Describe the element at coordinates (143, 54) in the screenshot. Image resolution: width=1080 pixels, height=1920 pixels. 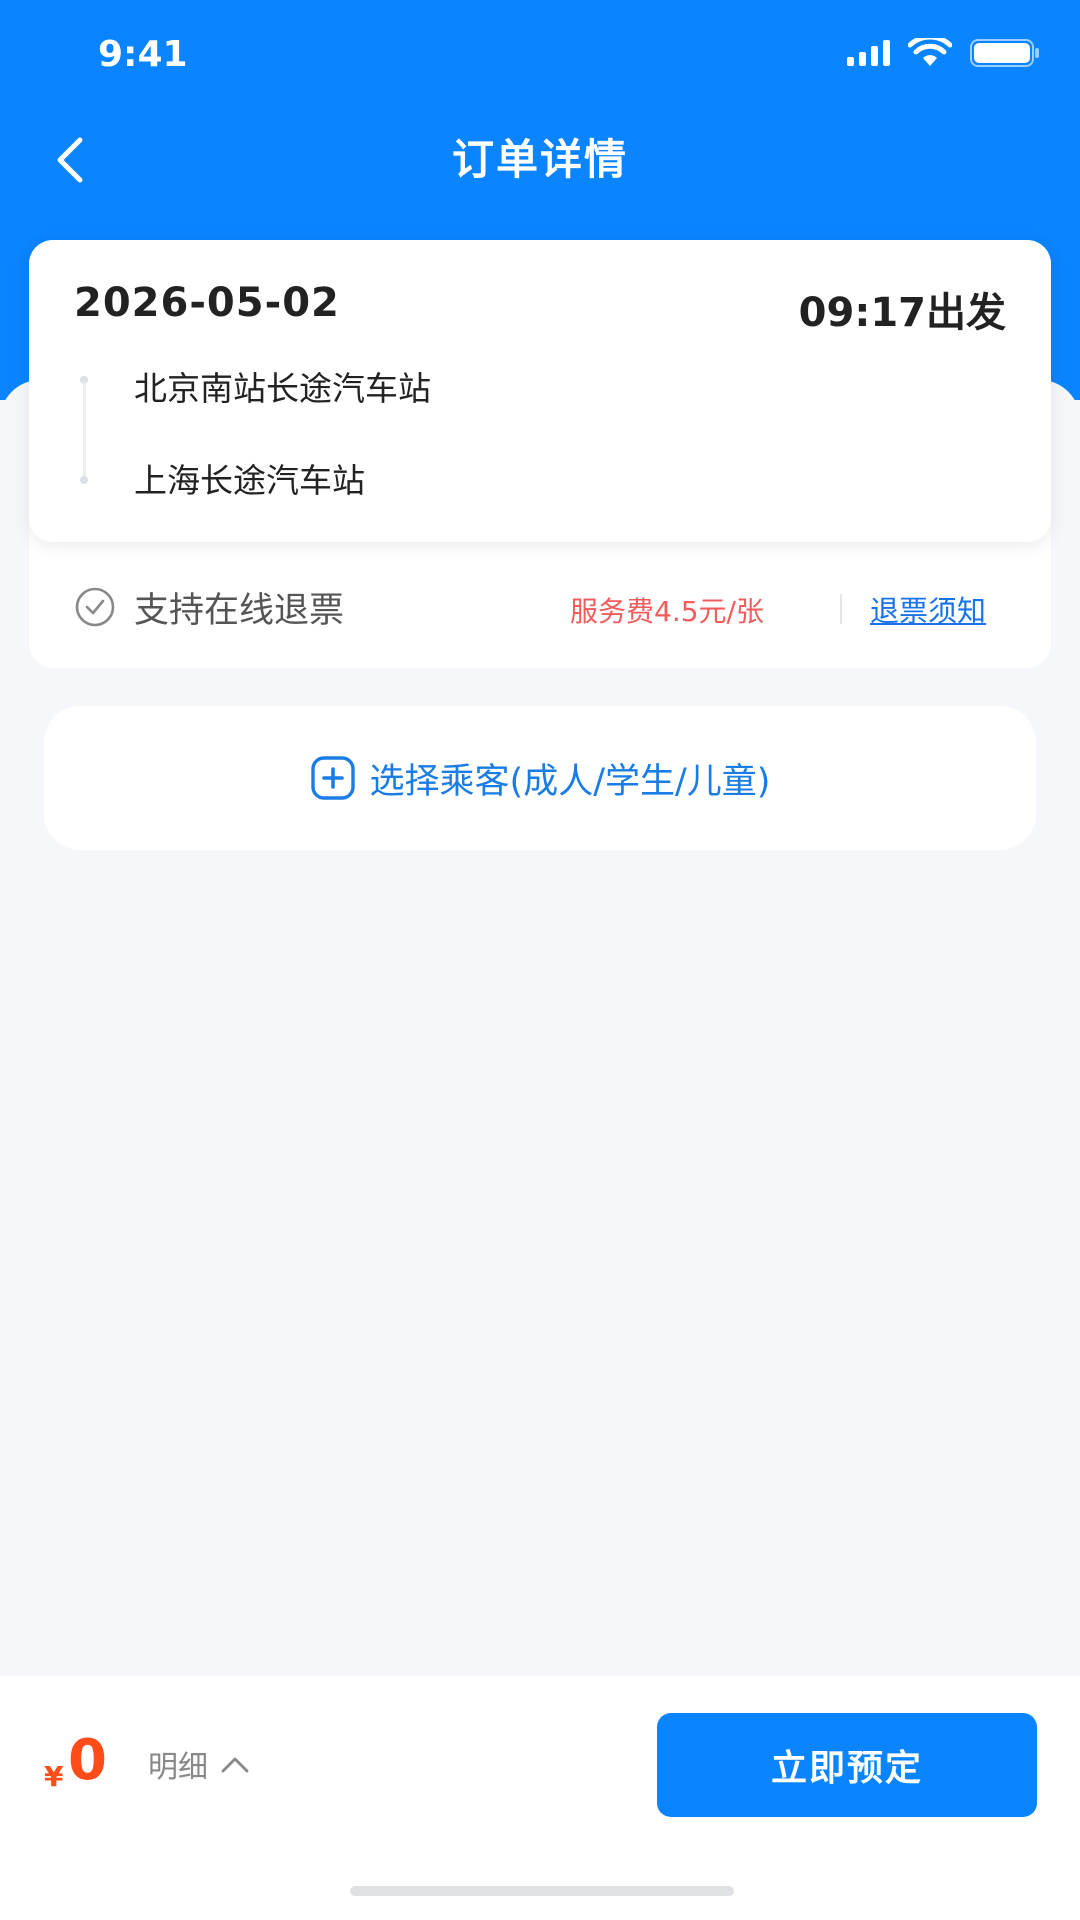
I see `status-time: 9:41` at that location.